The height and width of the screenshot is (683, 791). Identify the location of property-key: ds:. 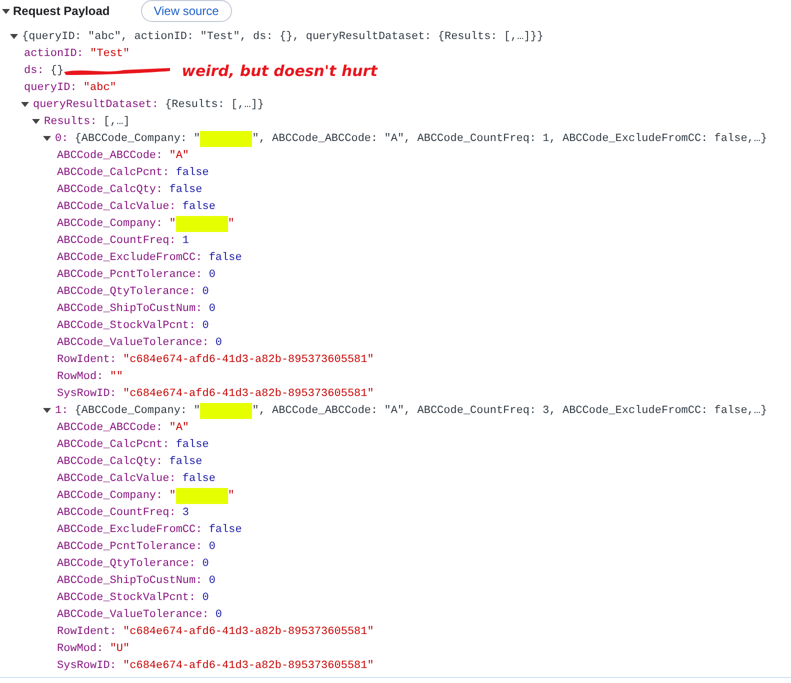
(34, 70).